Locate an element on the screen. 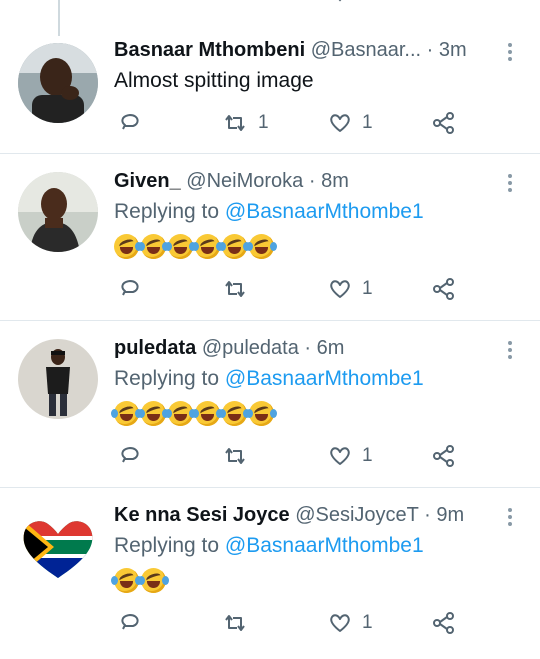 This screenshot has width=540, height=659. user-handle: @SesiJoyceT is located at coordinates (356, 515).